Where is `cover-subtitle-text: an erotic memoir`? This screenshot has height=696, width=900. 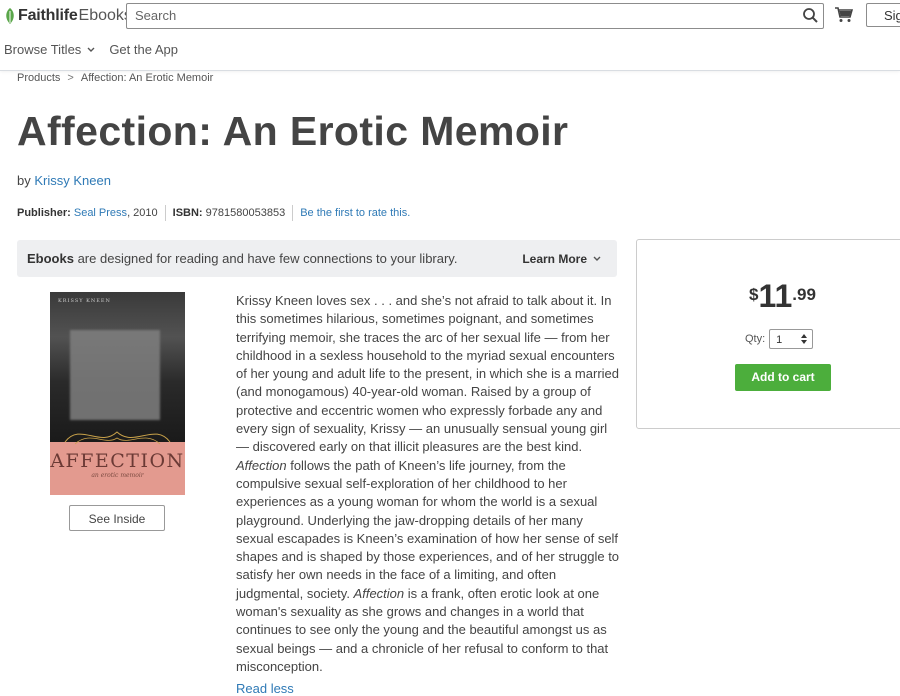
cover-subtitle-text: an erotic memoir is located at coordinates (117, 475).